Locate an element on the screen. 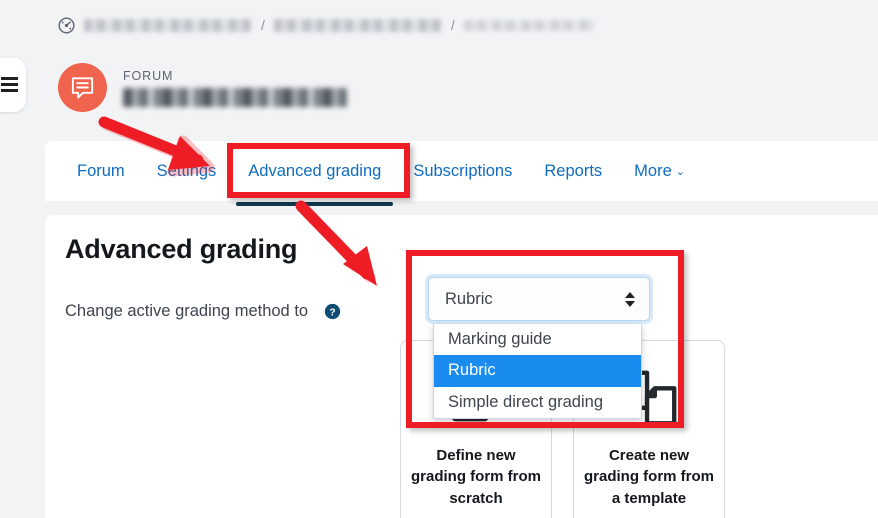 This screenshot has height=518, width=878. tab-label: Reports is located at coordinates (573, 170).